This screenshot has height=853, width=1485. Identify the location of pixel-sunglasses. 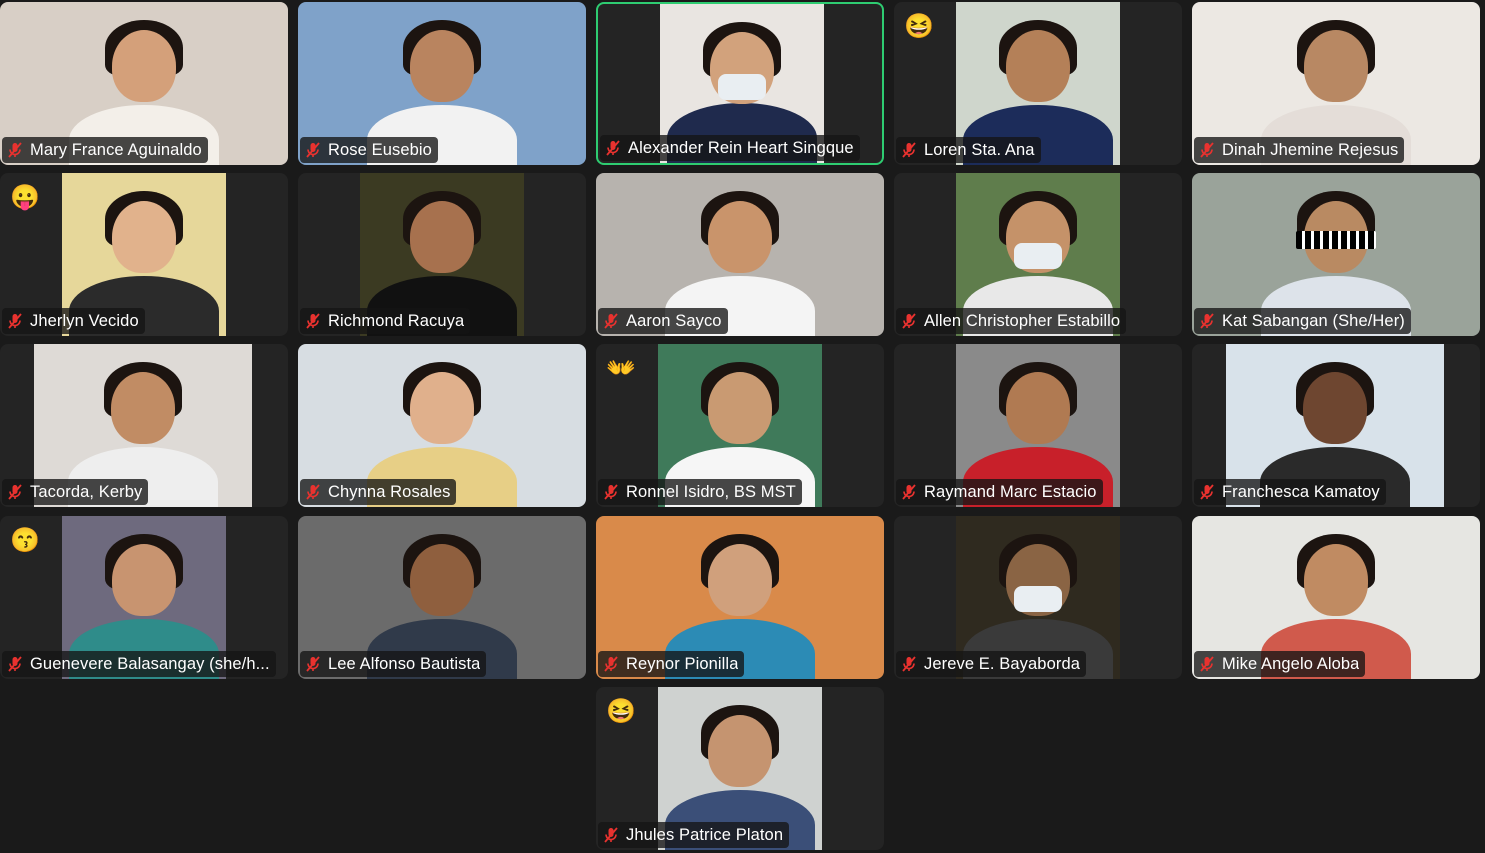
(1336, 240).